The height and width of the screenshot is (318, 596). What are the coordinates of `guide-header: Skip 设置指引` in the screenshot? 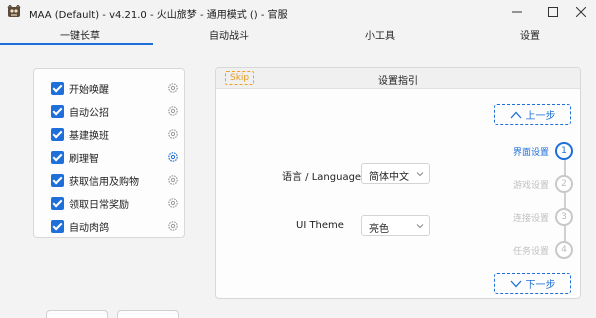 It's located at (398, 78).